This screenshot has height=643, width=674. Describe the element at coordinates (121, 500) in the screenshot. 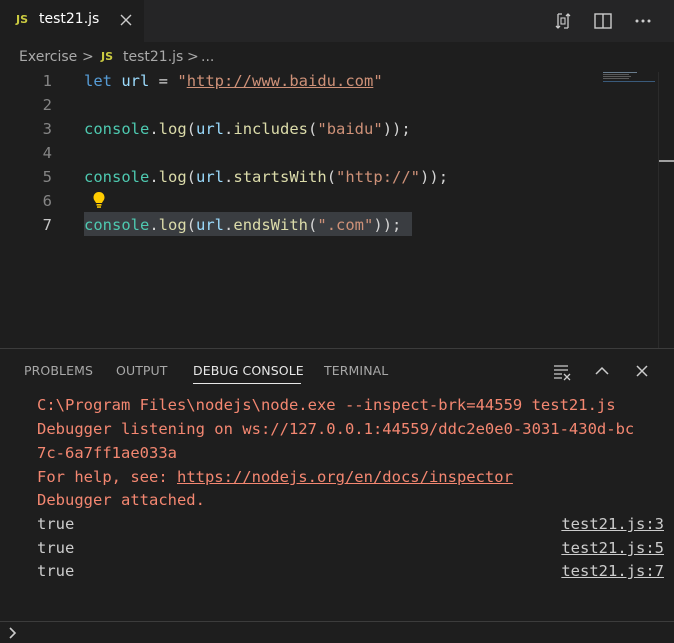

I see `console-line: Debugger attached.` at that location.